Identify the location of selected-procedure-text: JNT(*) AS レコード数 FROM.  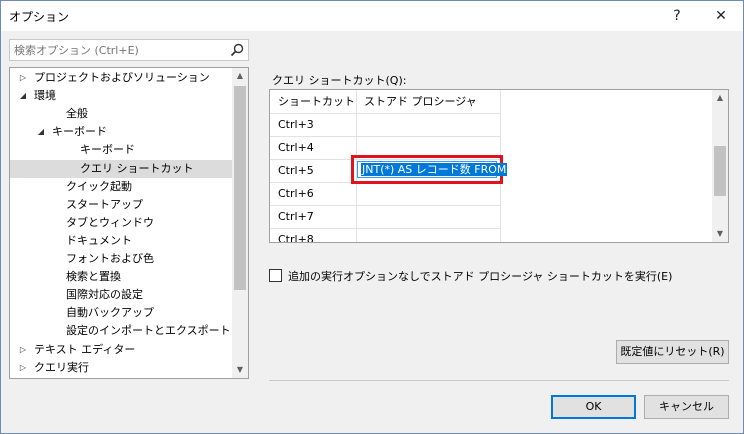
(434, 169).